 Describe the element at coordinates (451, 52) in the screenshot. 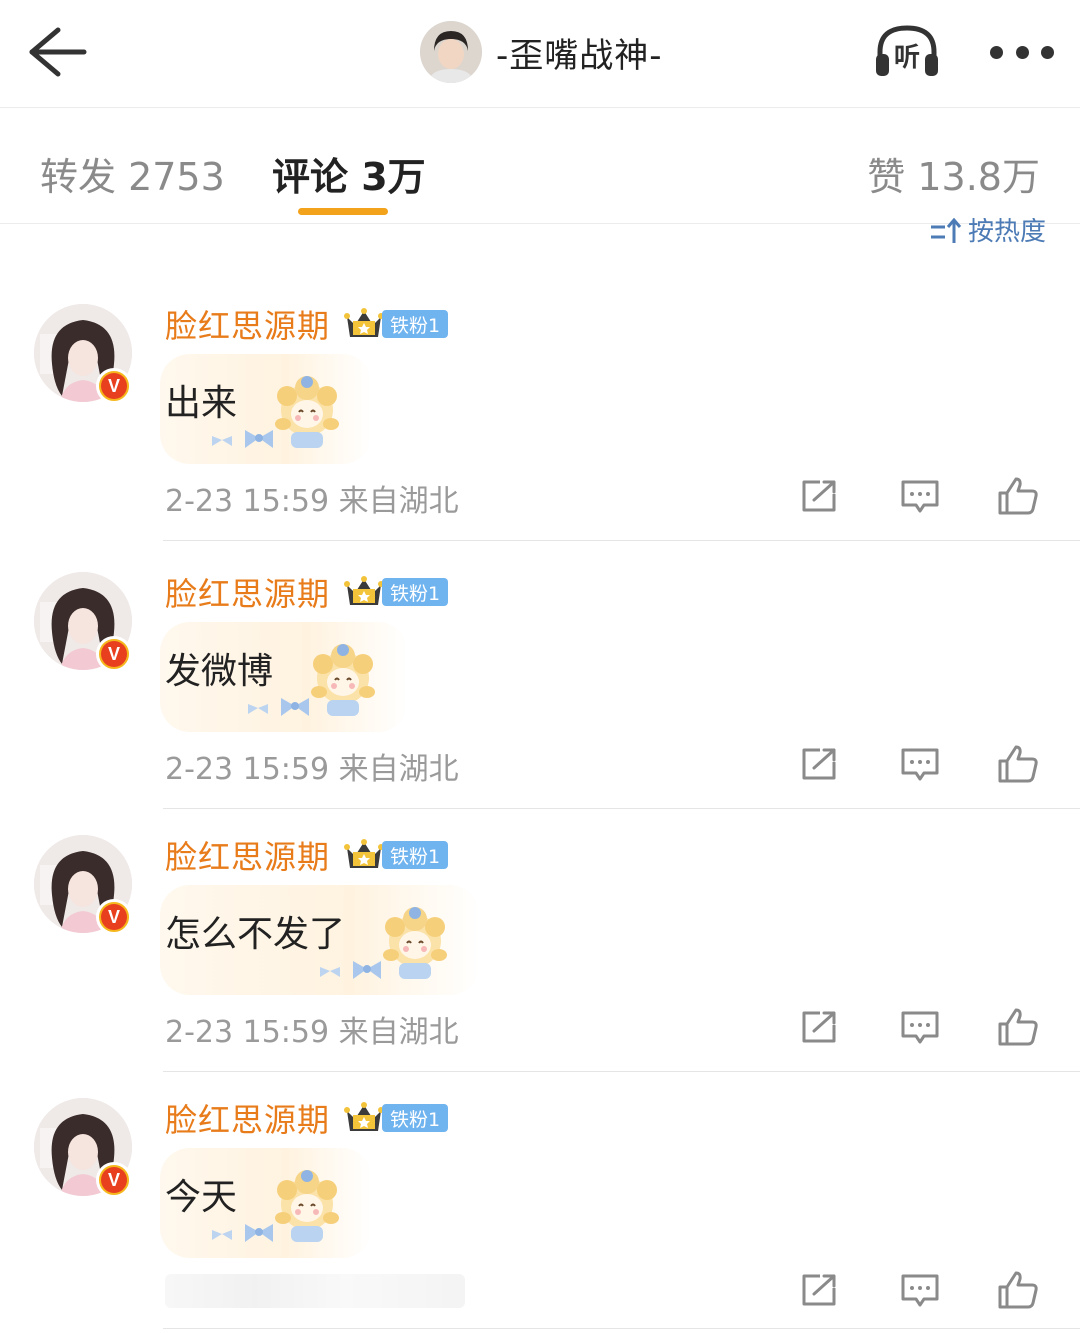

I see `author-avatar` at that location.